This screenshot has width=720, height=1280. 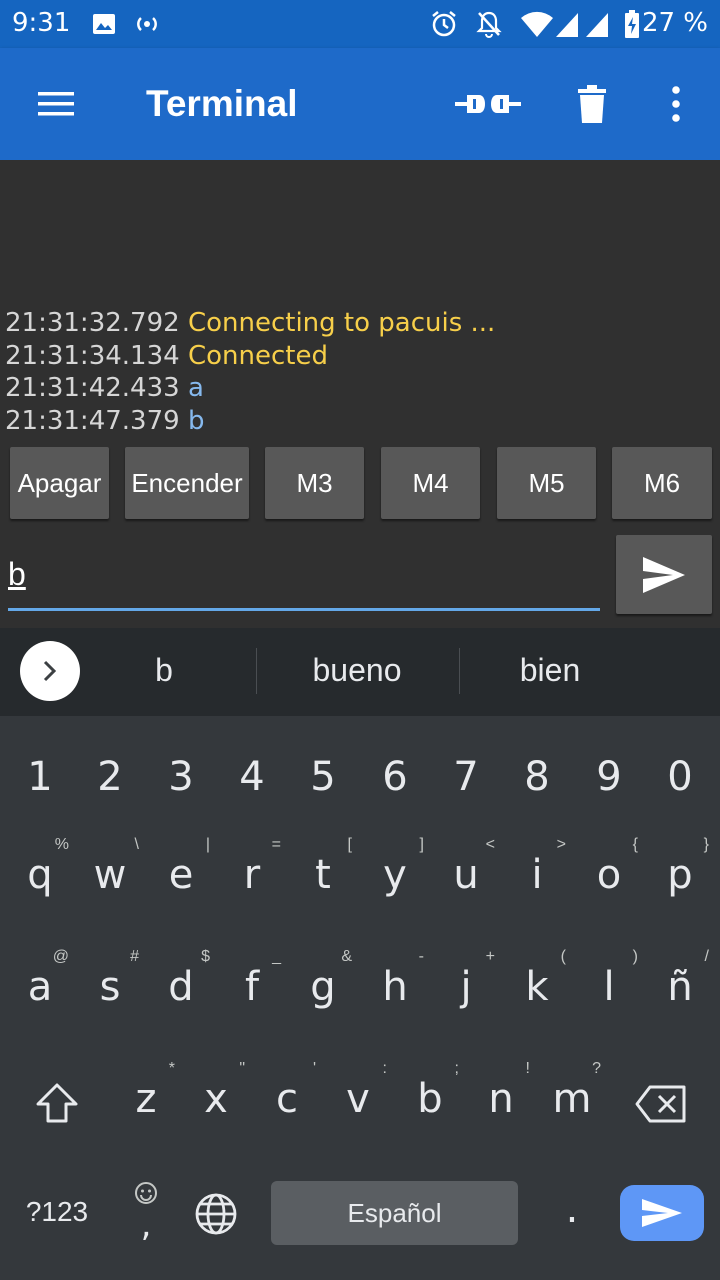 I want to click on key-label: i, so click(x=537, y=875).